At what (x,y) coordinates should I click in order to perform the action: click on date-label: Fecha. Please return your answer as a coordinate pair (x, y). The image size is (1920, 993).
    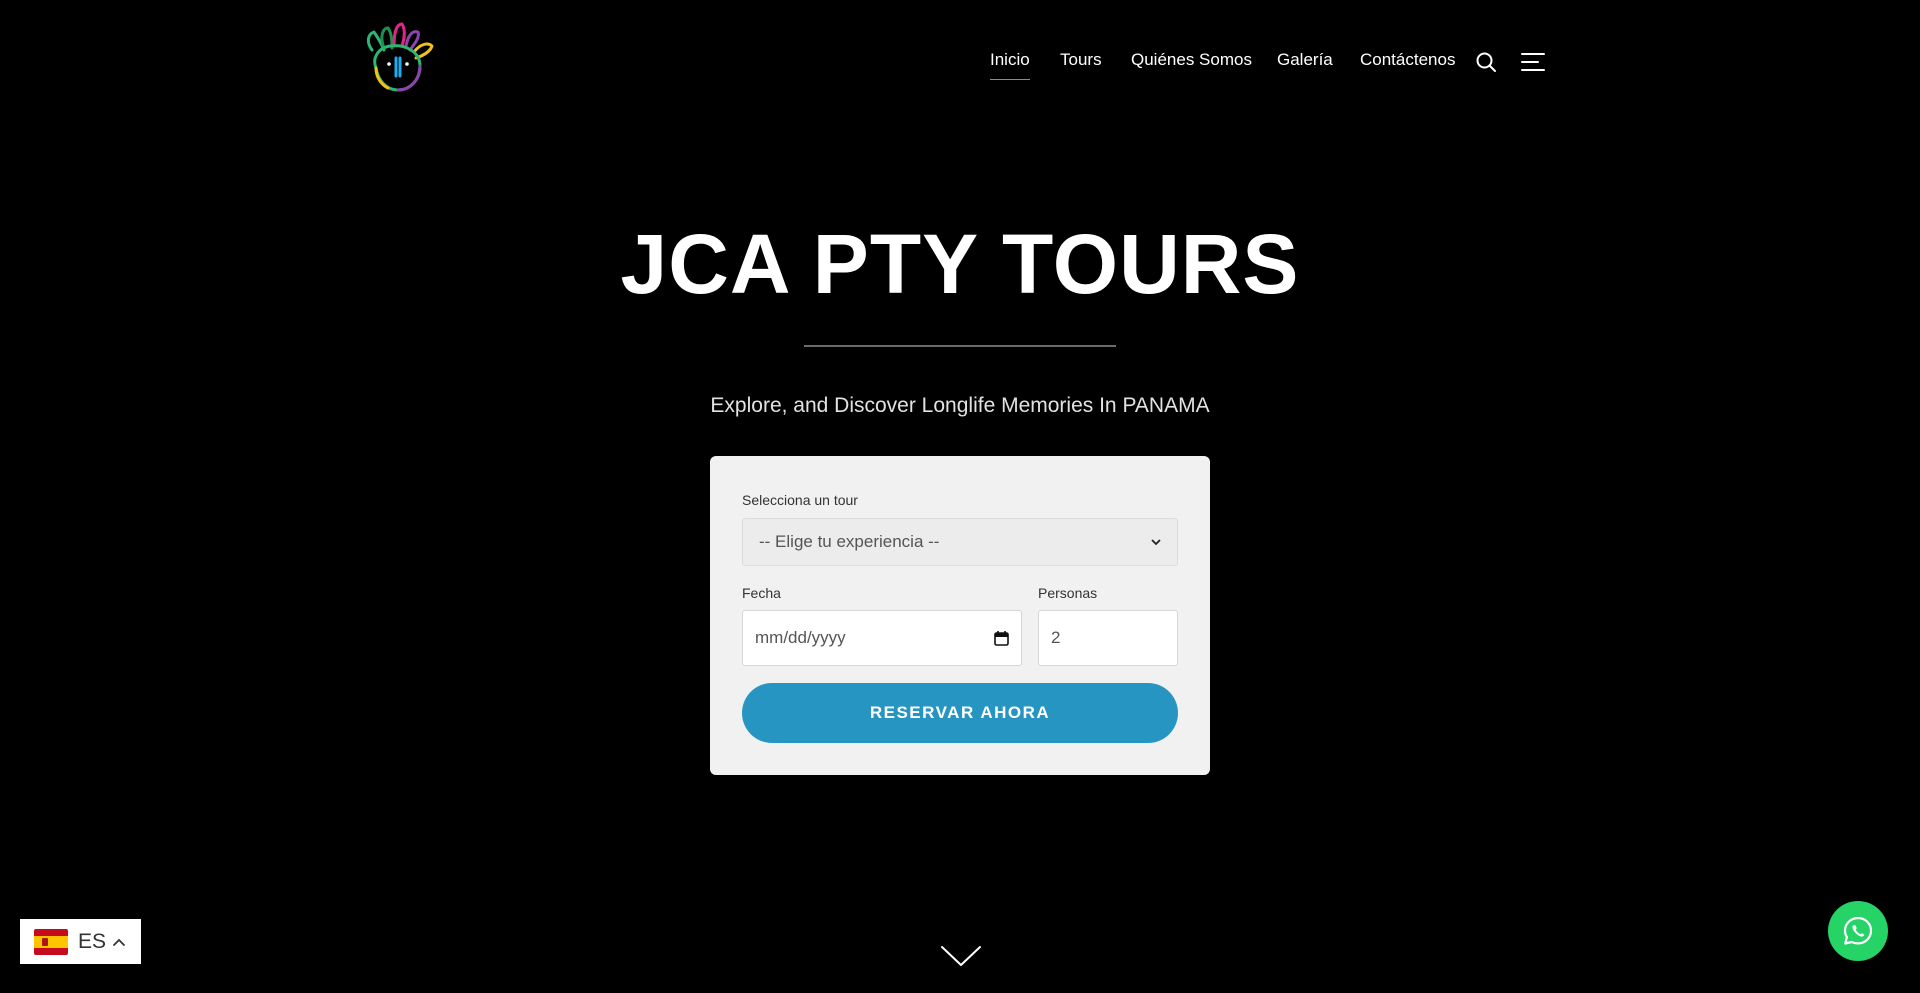
    Looking at the image, I should click on (761, 593).